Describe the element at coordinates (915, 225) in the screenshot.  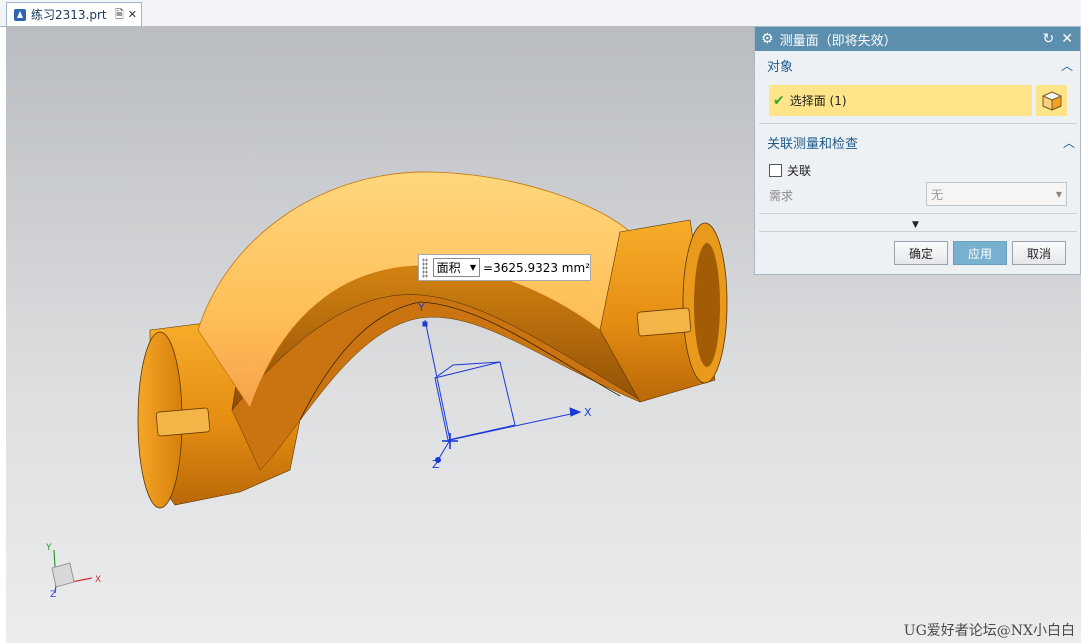
I see `expand-more-icon: ▼` at that location.